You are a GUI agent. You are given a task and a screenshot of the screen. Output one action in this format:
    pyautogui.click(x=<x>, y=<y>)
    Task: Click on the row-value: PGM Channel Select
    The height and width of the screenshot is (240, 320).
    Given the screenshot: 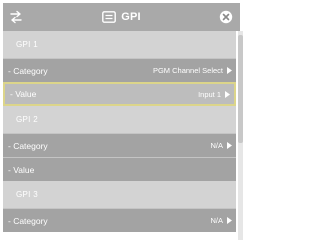 What is the action you would take?
    pyautogui.click(x=187, y=70)
    